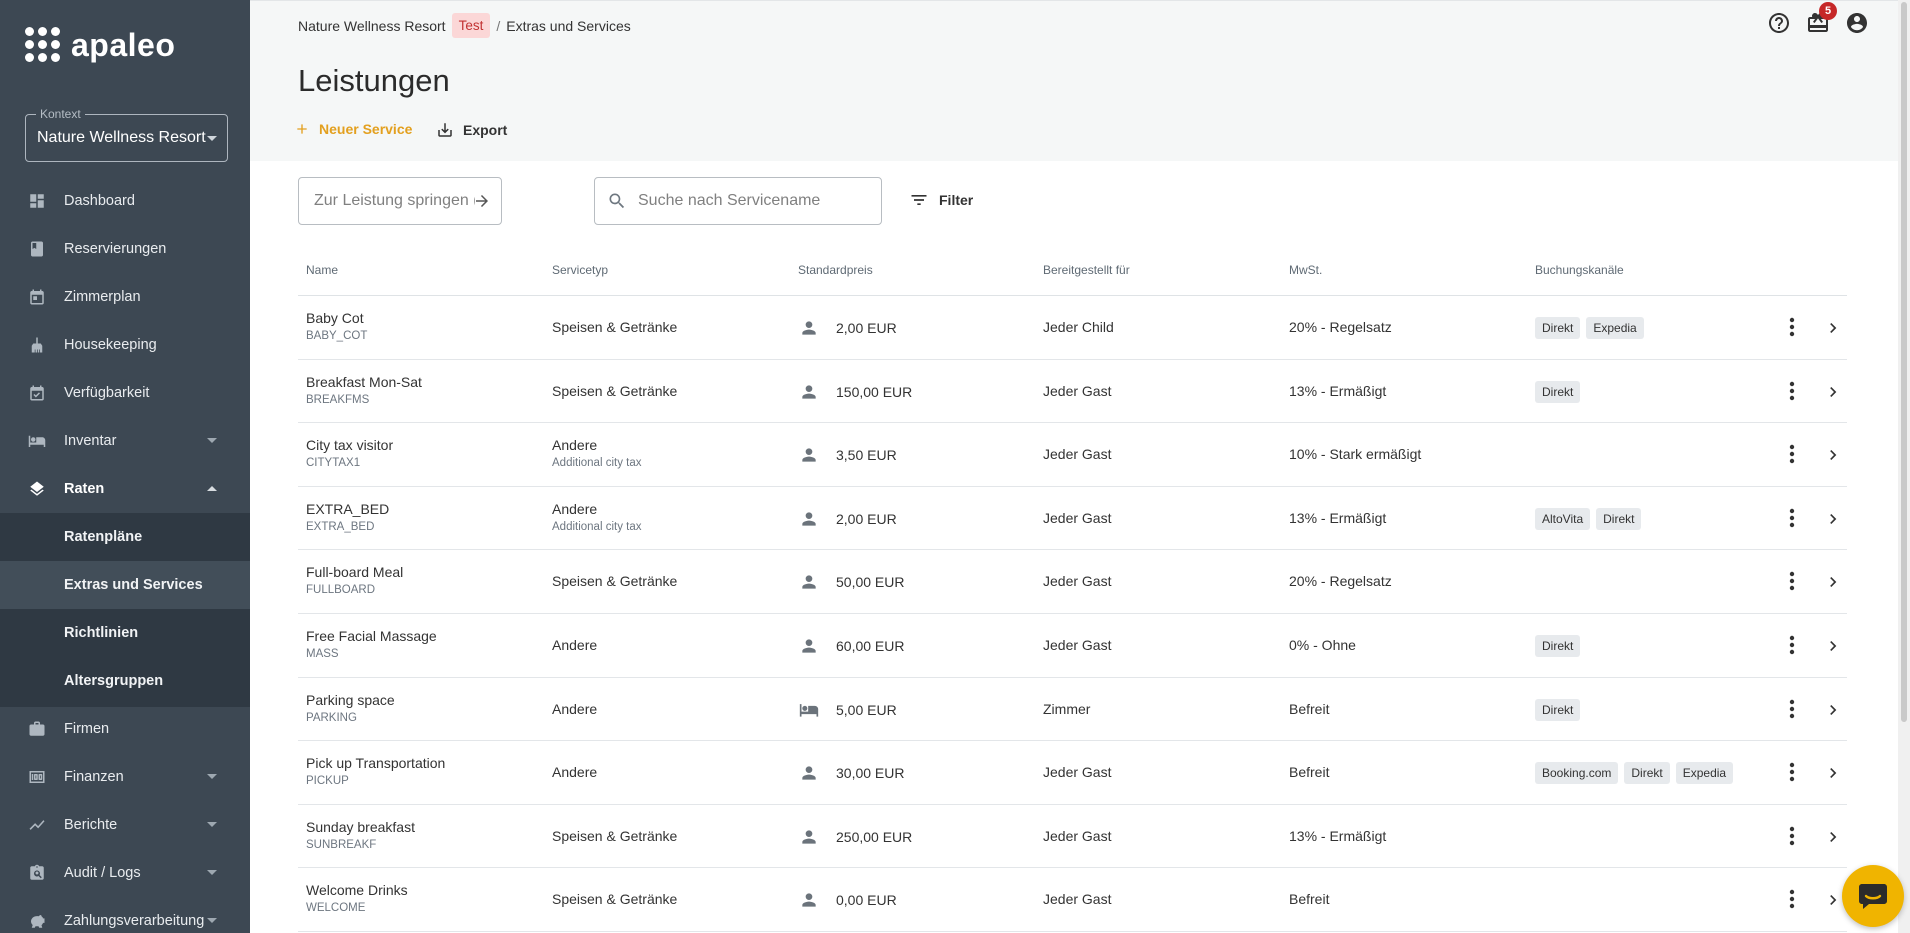 This screenshot has height=933, width=1910. Describe the element at coordinates (350, 445) in the screenshot. I see `service-name: City tax visitor` at that location.